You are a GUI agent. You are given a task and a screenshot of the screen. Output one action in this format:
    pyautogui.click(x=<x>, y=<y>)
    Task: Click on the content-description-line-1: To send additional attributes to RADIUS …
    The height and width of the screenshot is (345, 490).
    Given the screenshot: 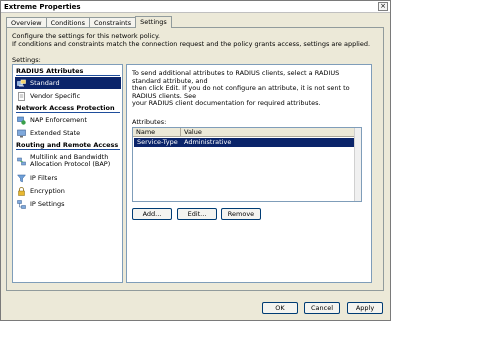 What is the action you would take?
    pyautogui.click(x=236, y=77)
    